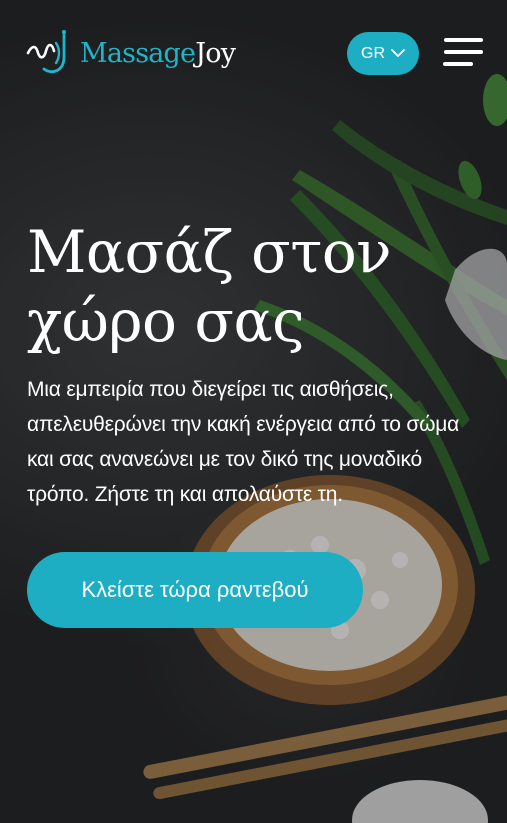  Describe the element at coordinates (373, 53) in the screenshot. I see `language-label: GR` at that location.